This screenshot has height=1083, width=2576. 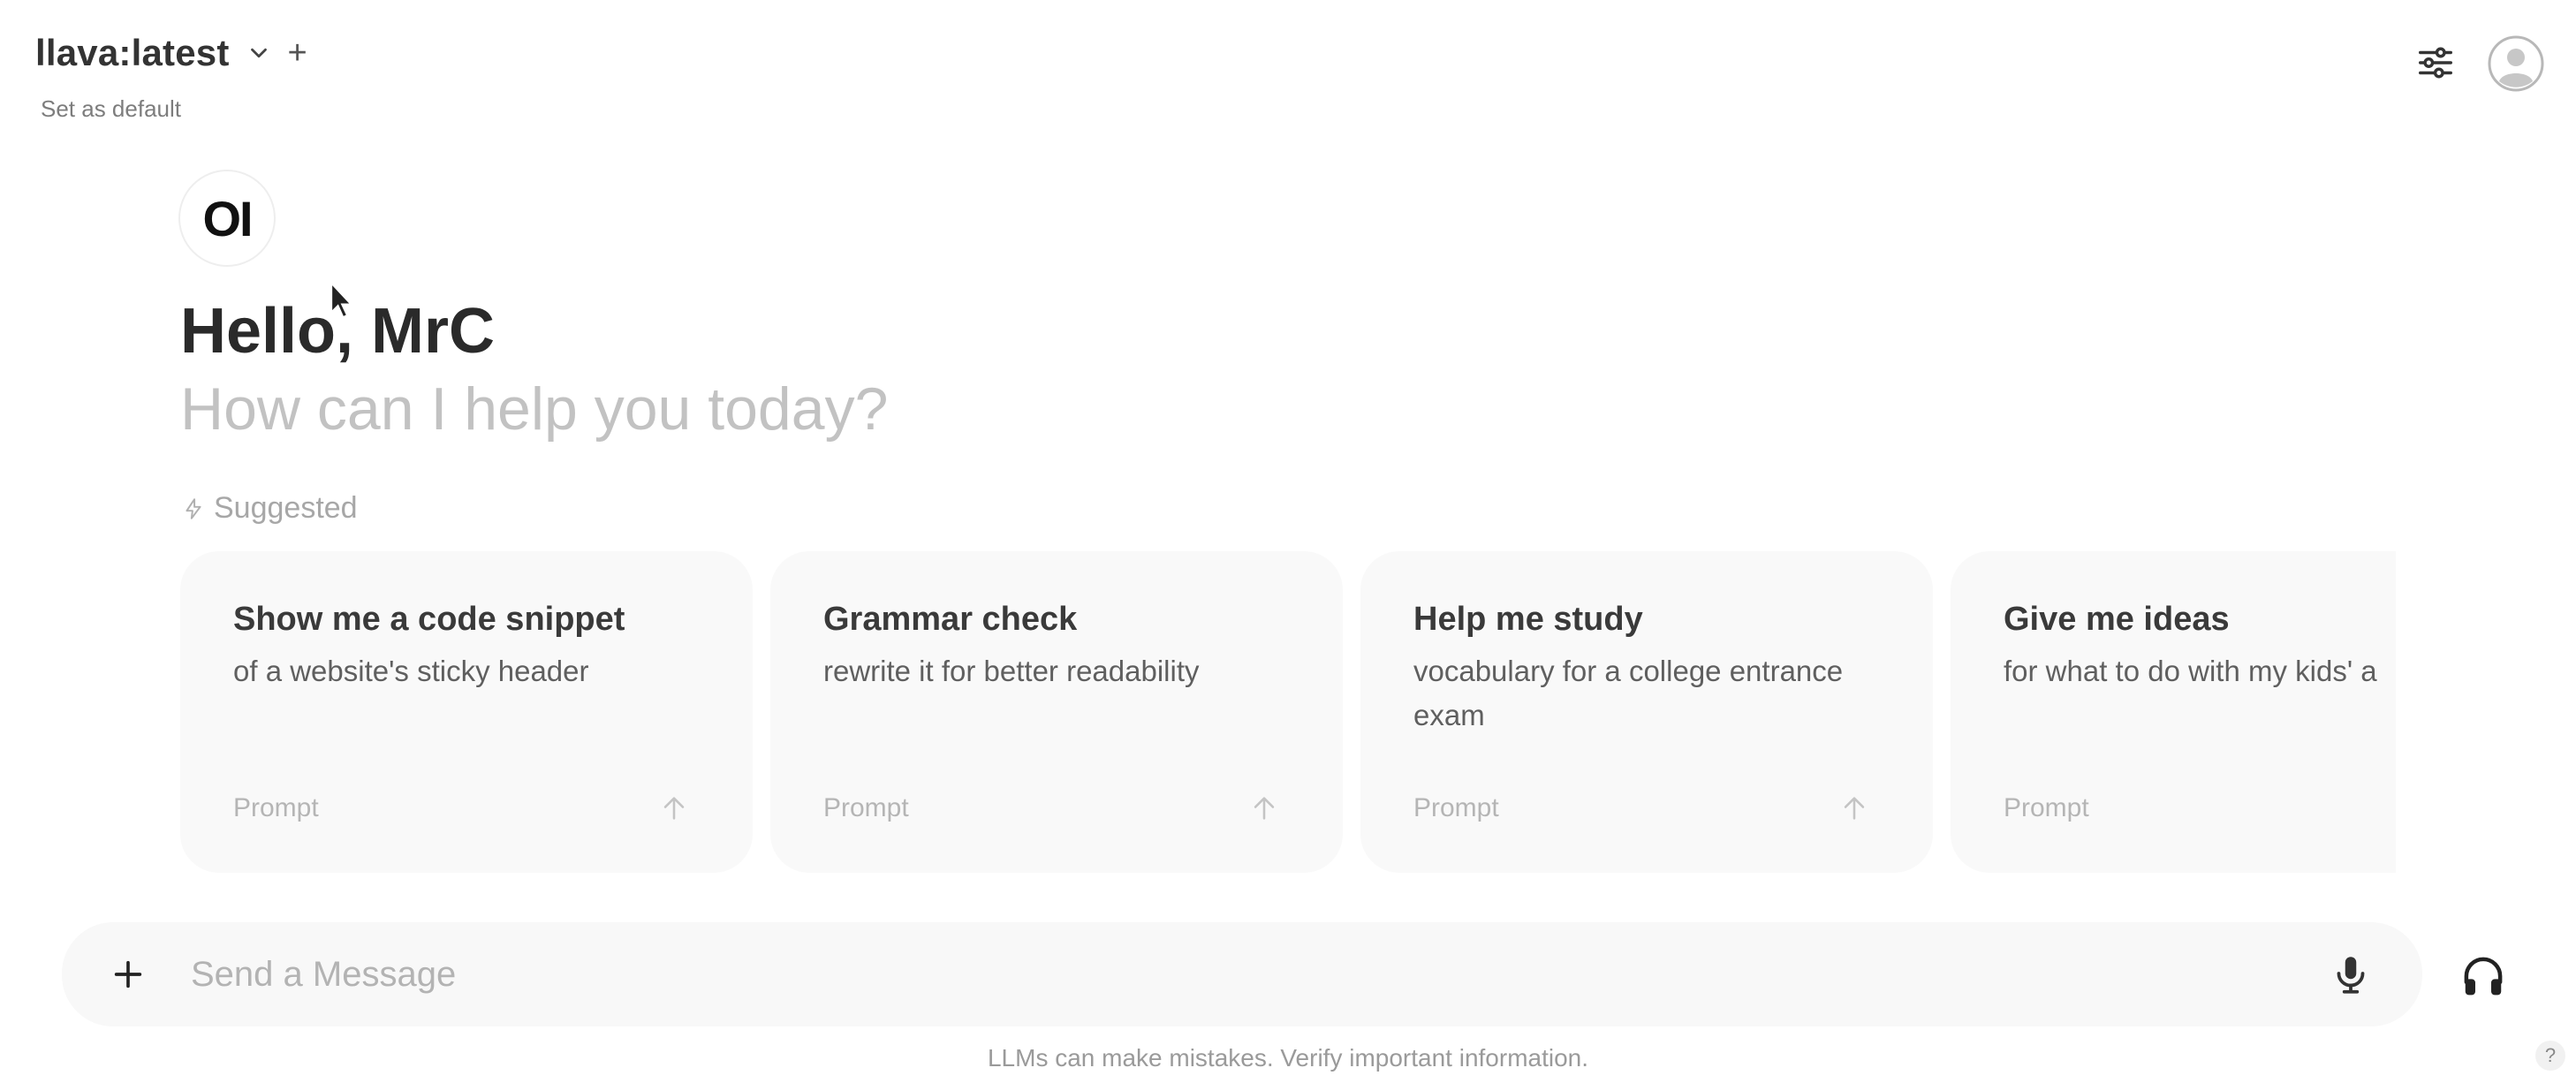 I want to click on suggested-heading: Suggested, so click(x=270, y=509).